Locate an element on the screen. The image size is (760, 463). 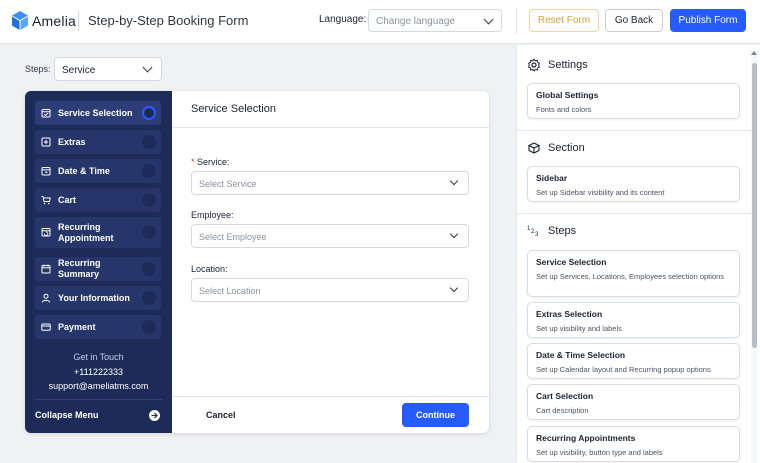
step-card-cart-selection: Cart Selection Cart description is located at coordinates (633, 402).